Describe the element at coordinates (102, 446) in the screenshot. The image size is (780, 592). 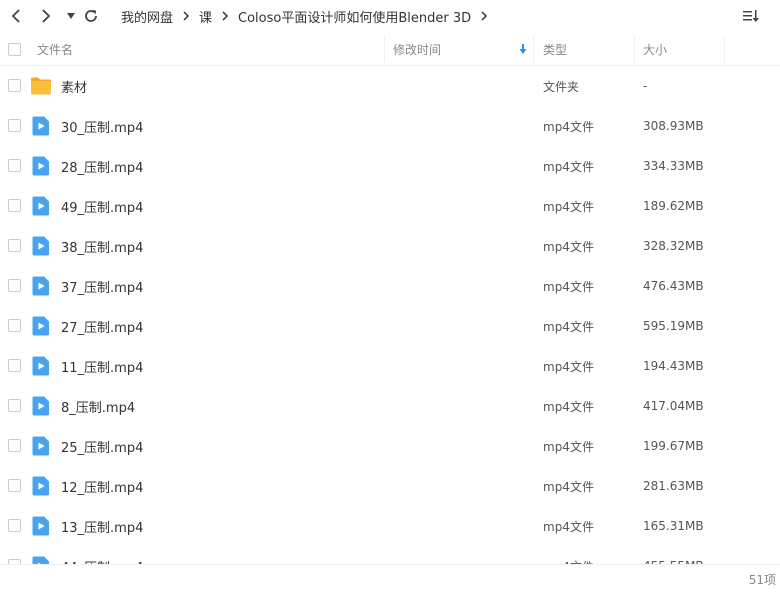
I see `file-name: 25_压制.mp4` at that location.